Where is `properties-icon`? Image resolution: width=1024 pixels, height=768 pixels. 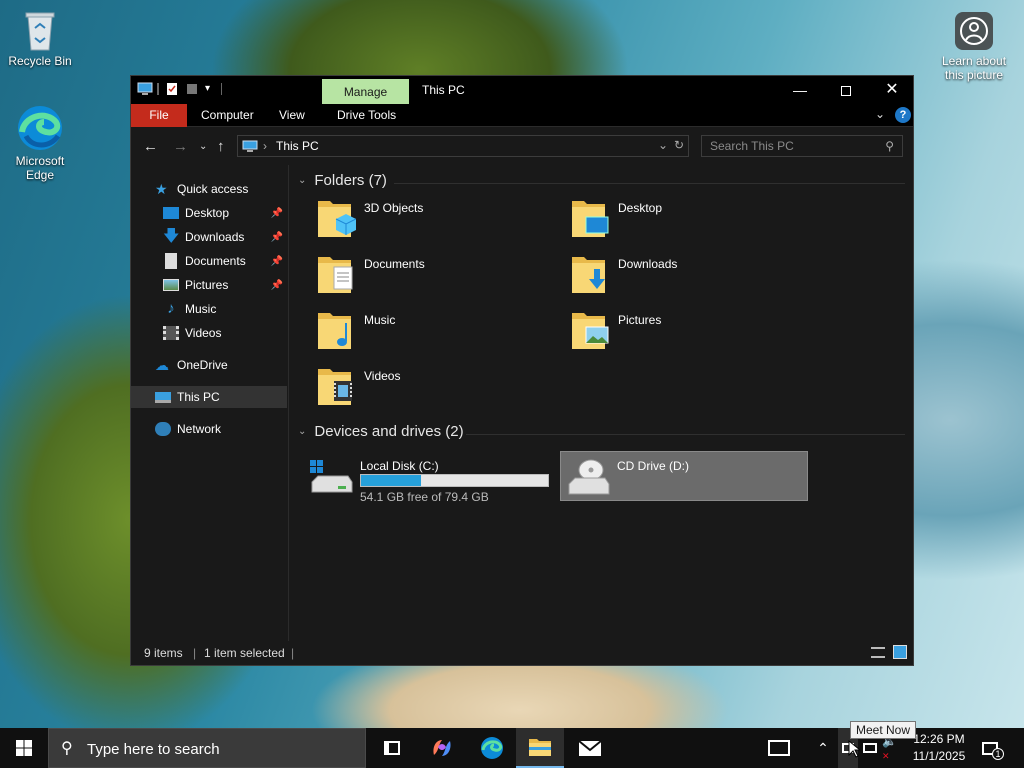
properties-icon is located at coordinates (172, 89).